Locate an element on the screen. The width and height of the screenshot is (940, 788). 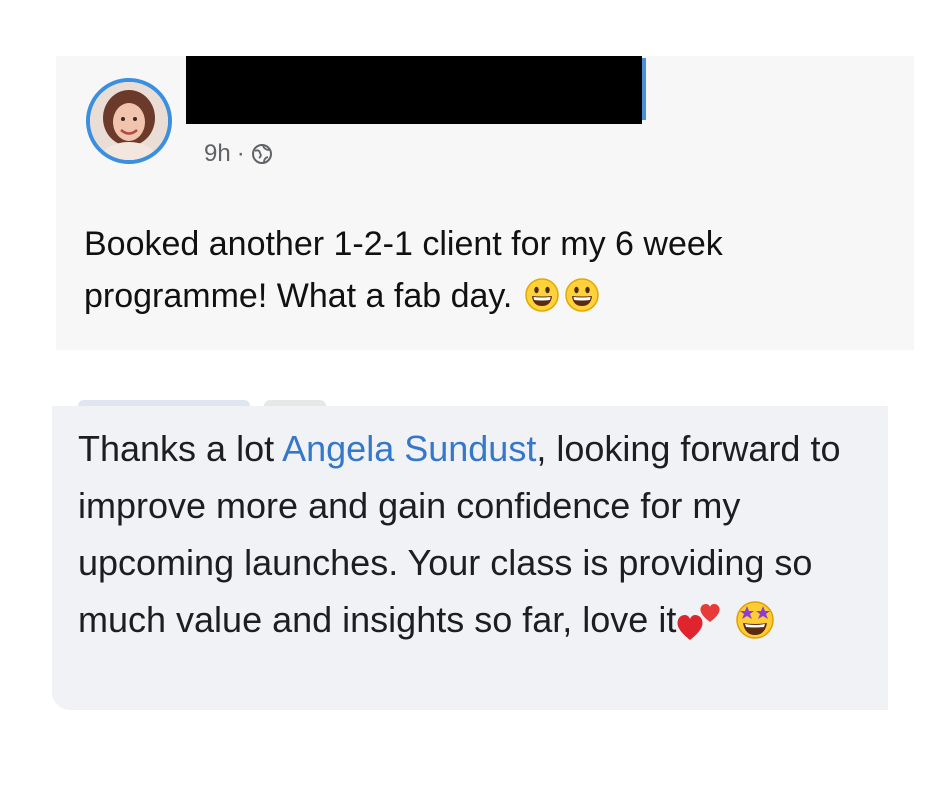
mention-link: Angela Sundust is located at coordinates (409, 448).